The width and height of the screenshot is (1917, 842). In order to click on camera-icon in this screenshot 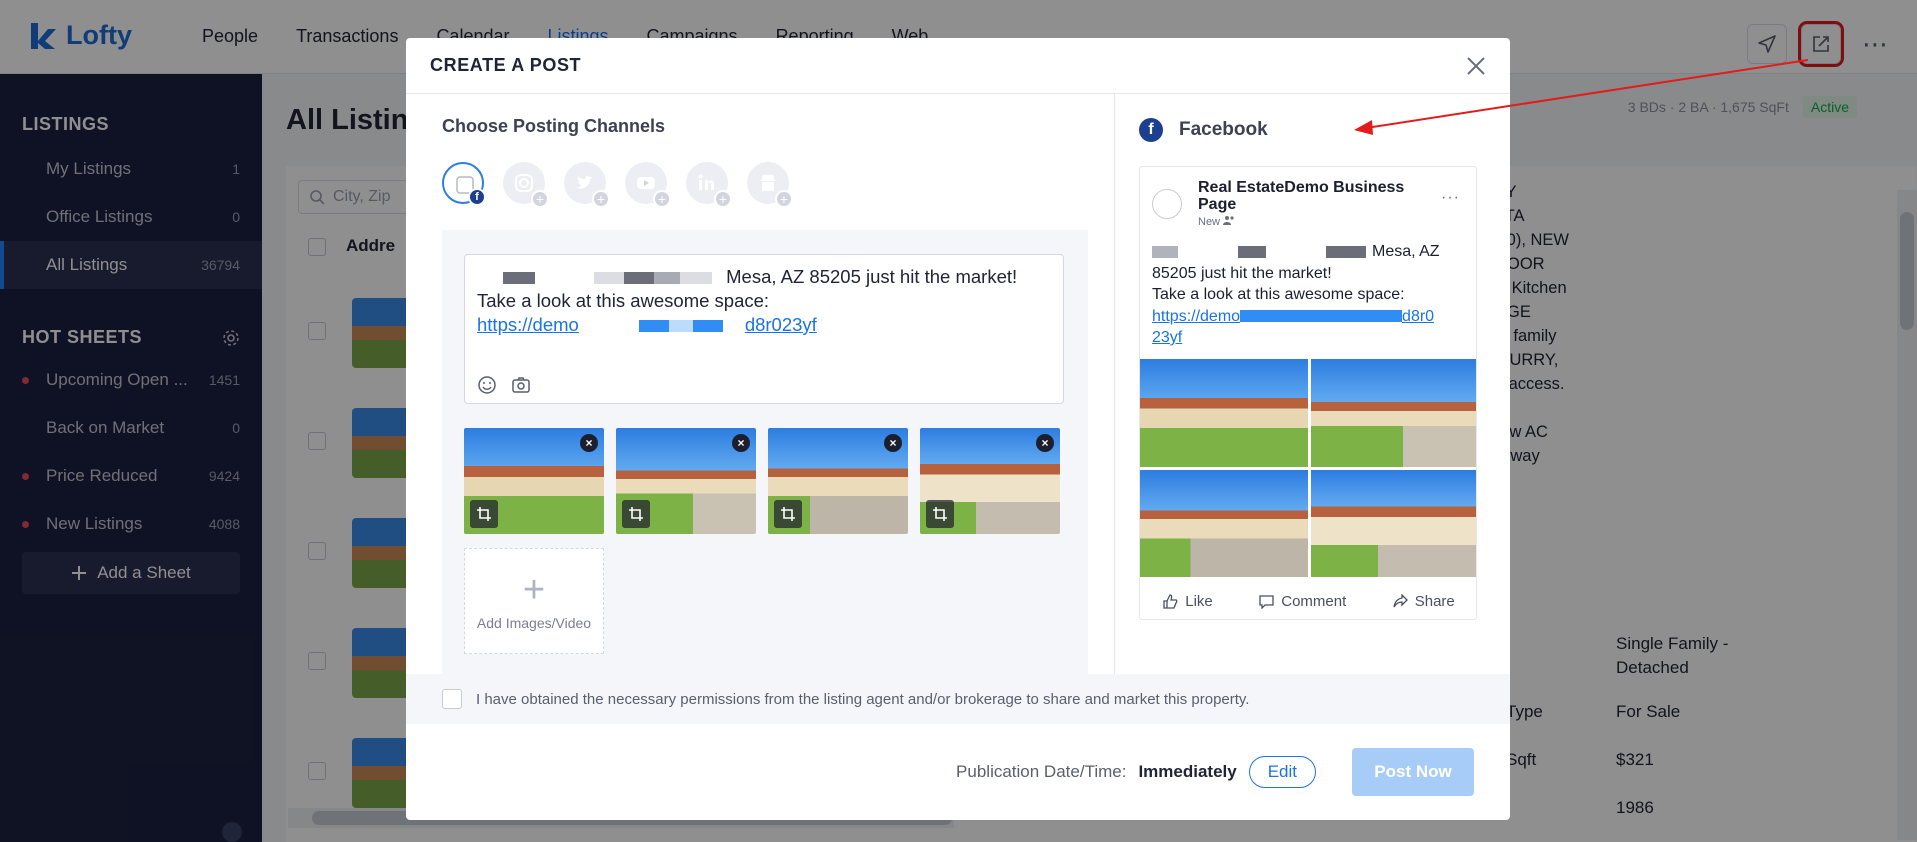, I will do `click(521, 385)`.